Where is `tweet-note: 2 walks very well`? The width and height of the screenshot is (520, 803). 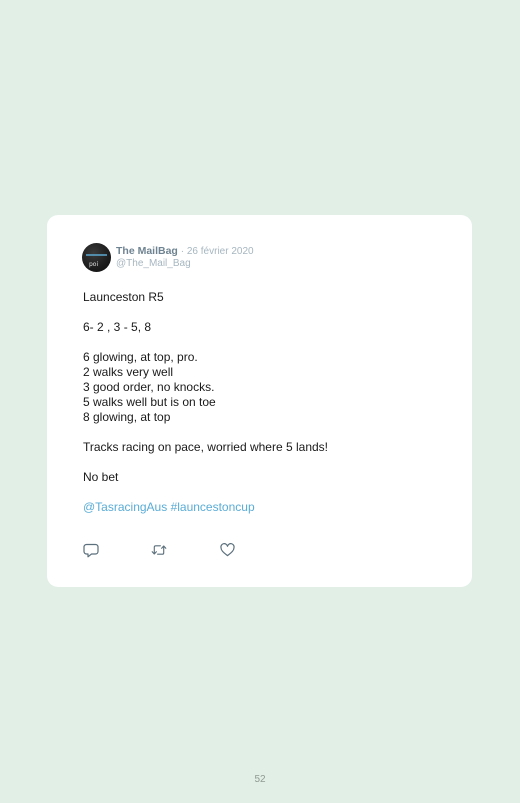
tweet-note: 2 walks very well is located at coordinates (128, 372).